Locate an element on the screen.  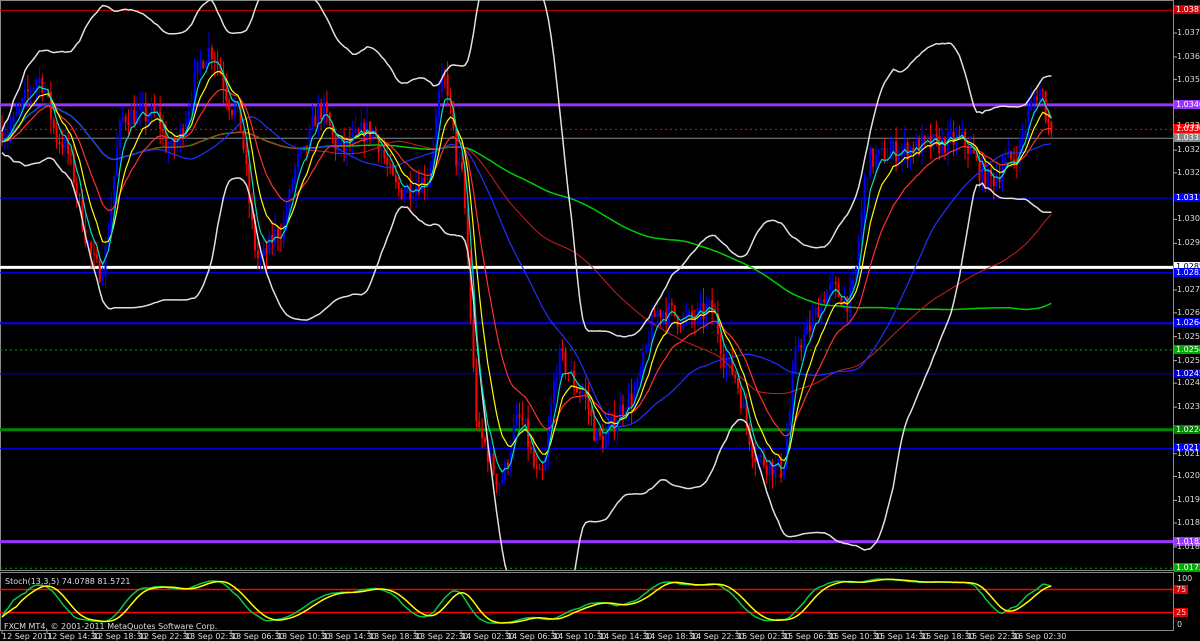
price-tag-1.01720: 1.01720 is located at coordinates (1187, 568).